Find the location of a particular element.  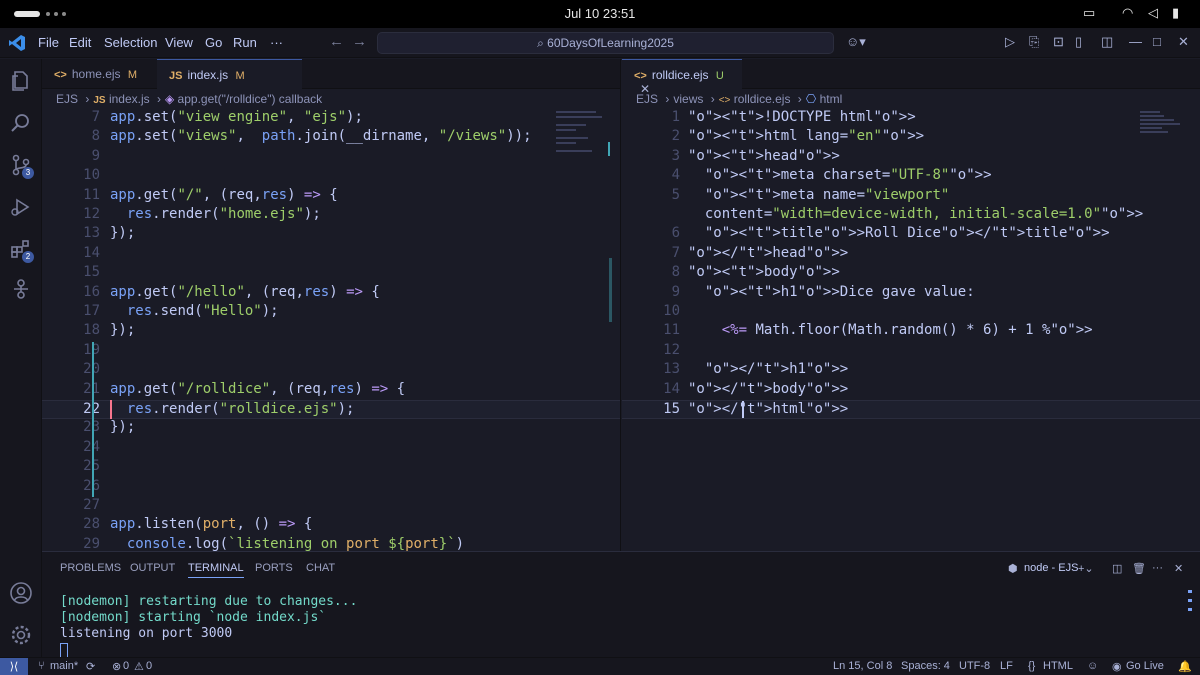

code-line: 19 is located at coordinates (331, 351).